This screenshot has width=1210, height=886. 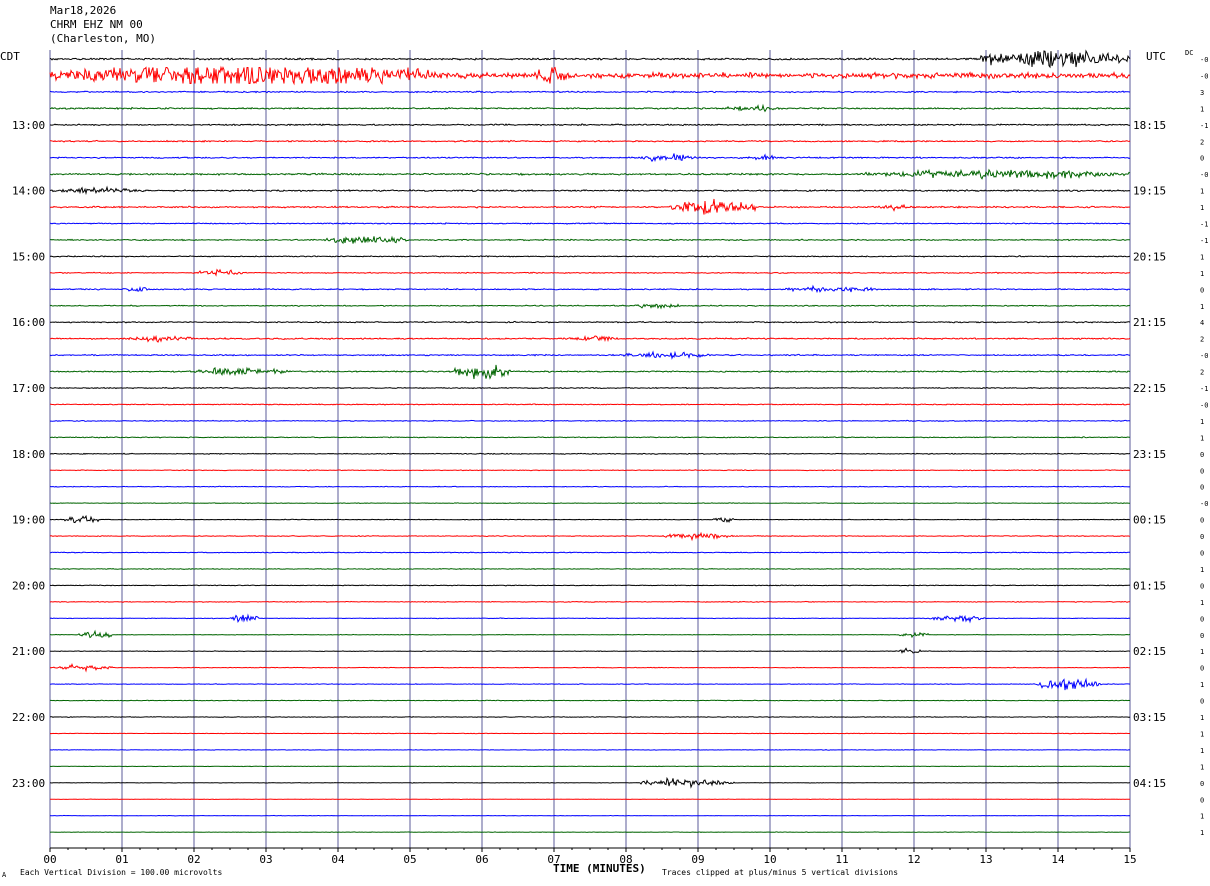 What do you see at coordinates (481, 859) in the screenshot?
I see `x-tick-label: 06` at bounding box center [481, 859].